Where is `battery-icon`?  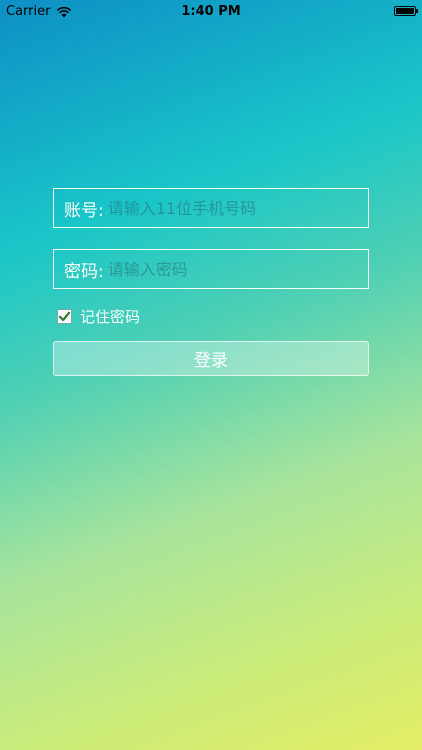 battery-icon is located at coordinates (406, 11).